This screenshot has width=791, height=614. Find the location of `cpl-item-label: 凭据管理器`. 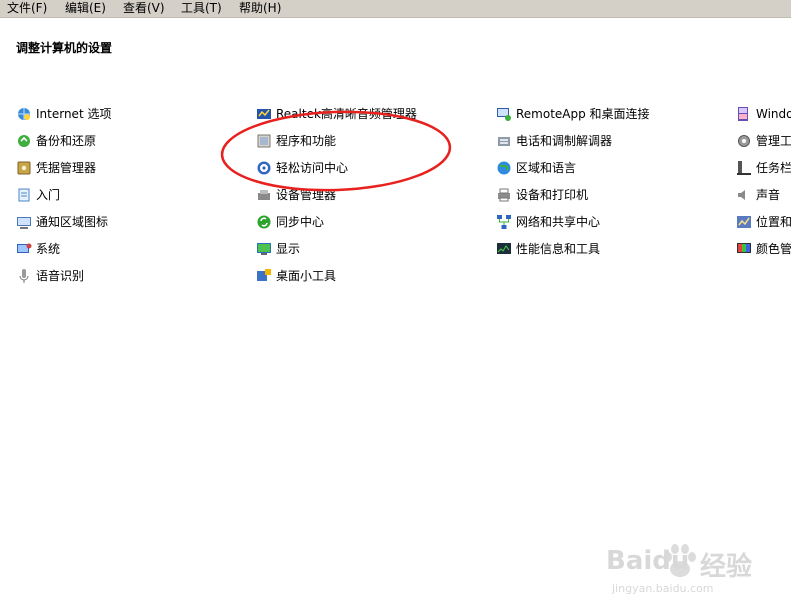

cpl-item-label: 凭据管理器 is located at coordinates (66, 168).